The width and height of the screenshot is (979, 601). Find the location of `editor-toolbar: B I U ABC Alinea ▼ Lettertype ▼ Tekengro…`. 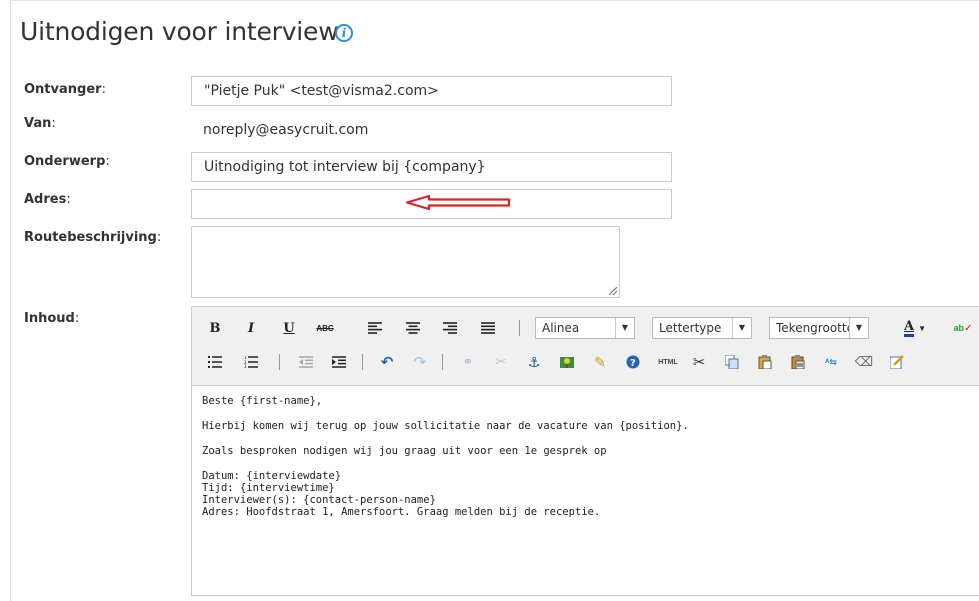

editor-toolbar: B I U ABC Alinea ▼ Lettertype ▼ Tekengro… is located at coordinates (585, 346).